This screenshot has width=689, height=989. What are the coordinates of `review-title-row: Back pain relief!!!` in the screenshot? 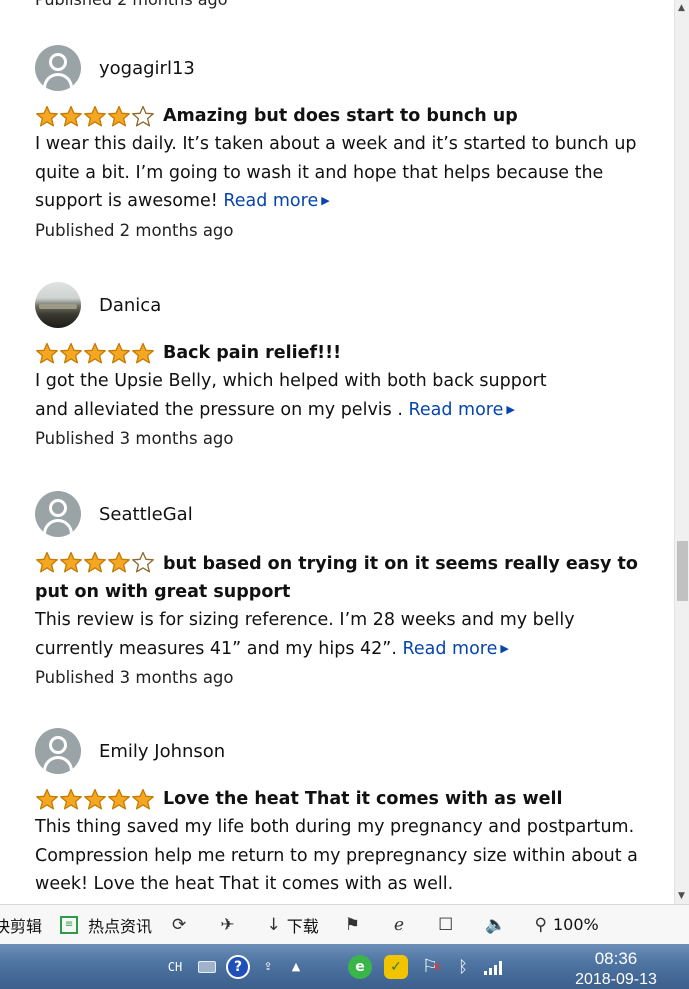 It's located at (347, 353).